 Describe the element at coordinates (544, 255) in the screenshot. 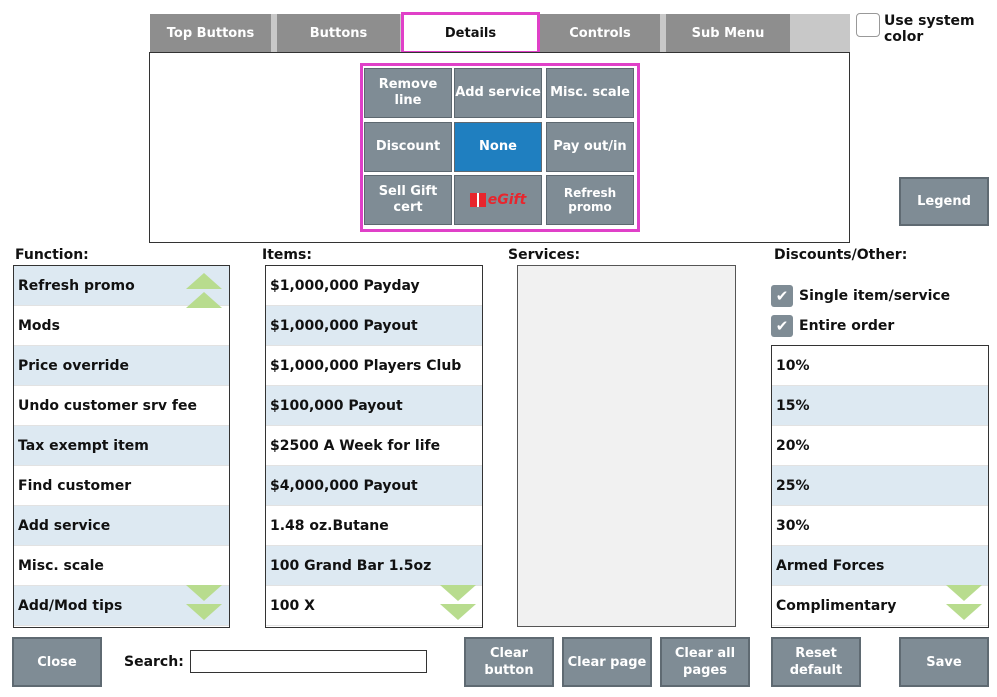

I see `services-header: Services:` at that location.